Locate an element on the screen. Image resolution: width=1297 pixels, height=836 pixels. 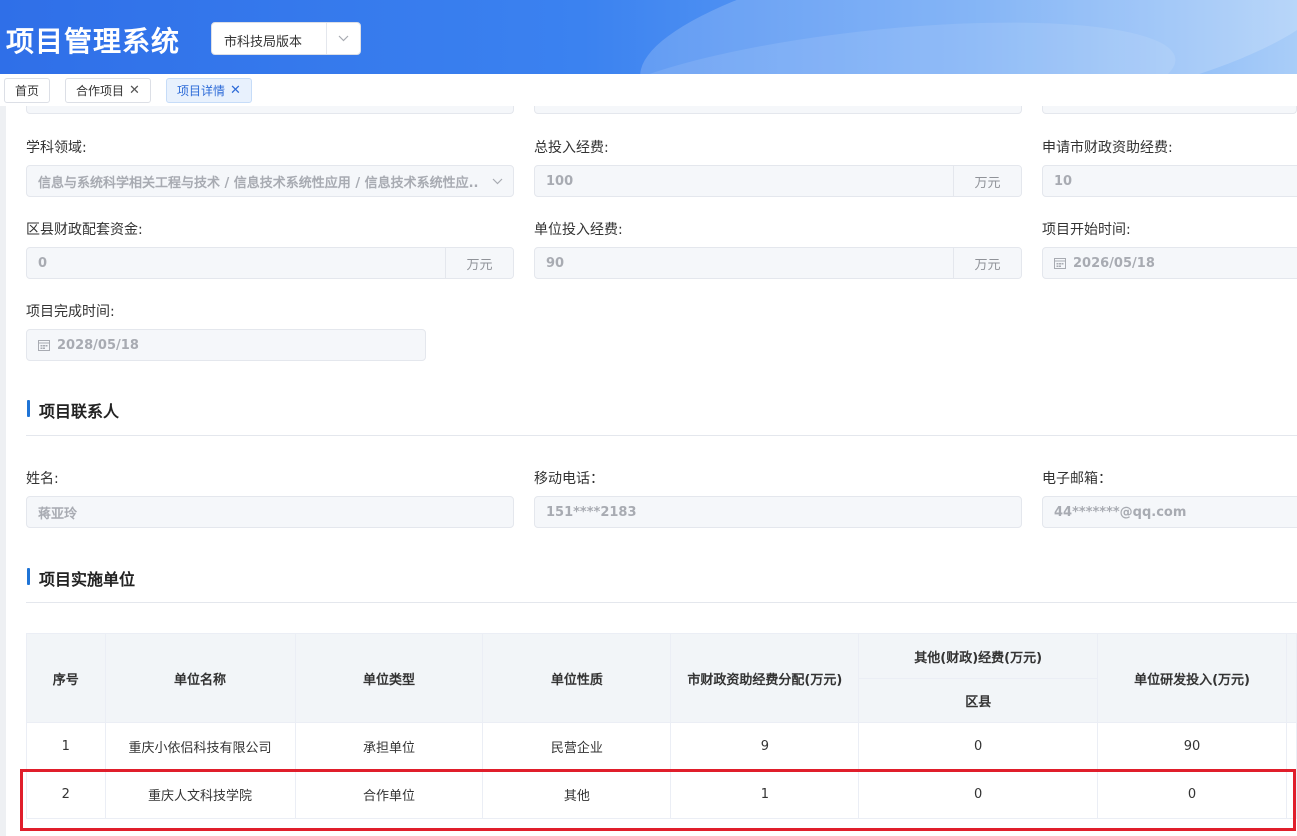
app-title: 项目管理系统 is located at coordinates (93, 41).